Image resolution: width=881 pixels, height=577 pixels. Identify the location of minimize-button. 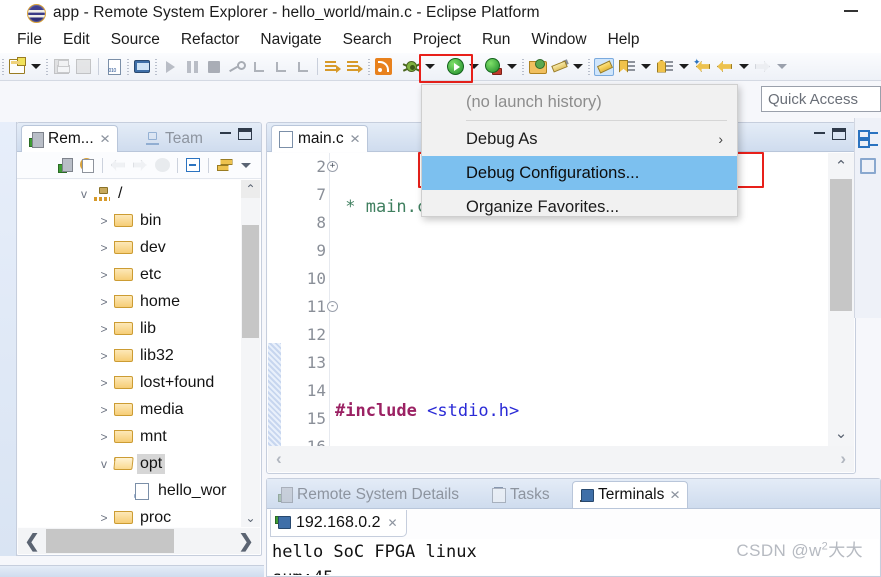
(851, 11).